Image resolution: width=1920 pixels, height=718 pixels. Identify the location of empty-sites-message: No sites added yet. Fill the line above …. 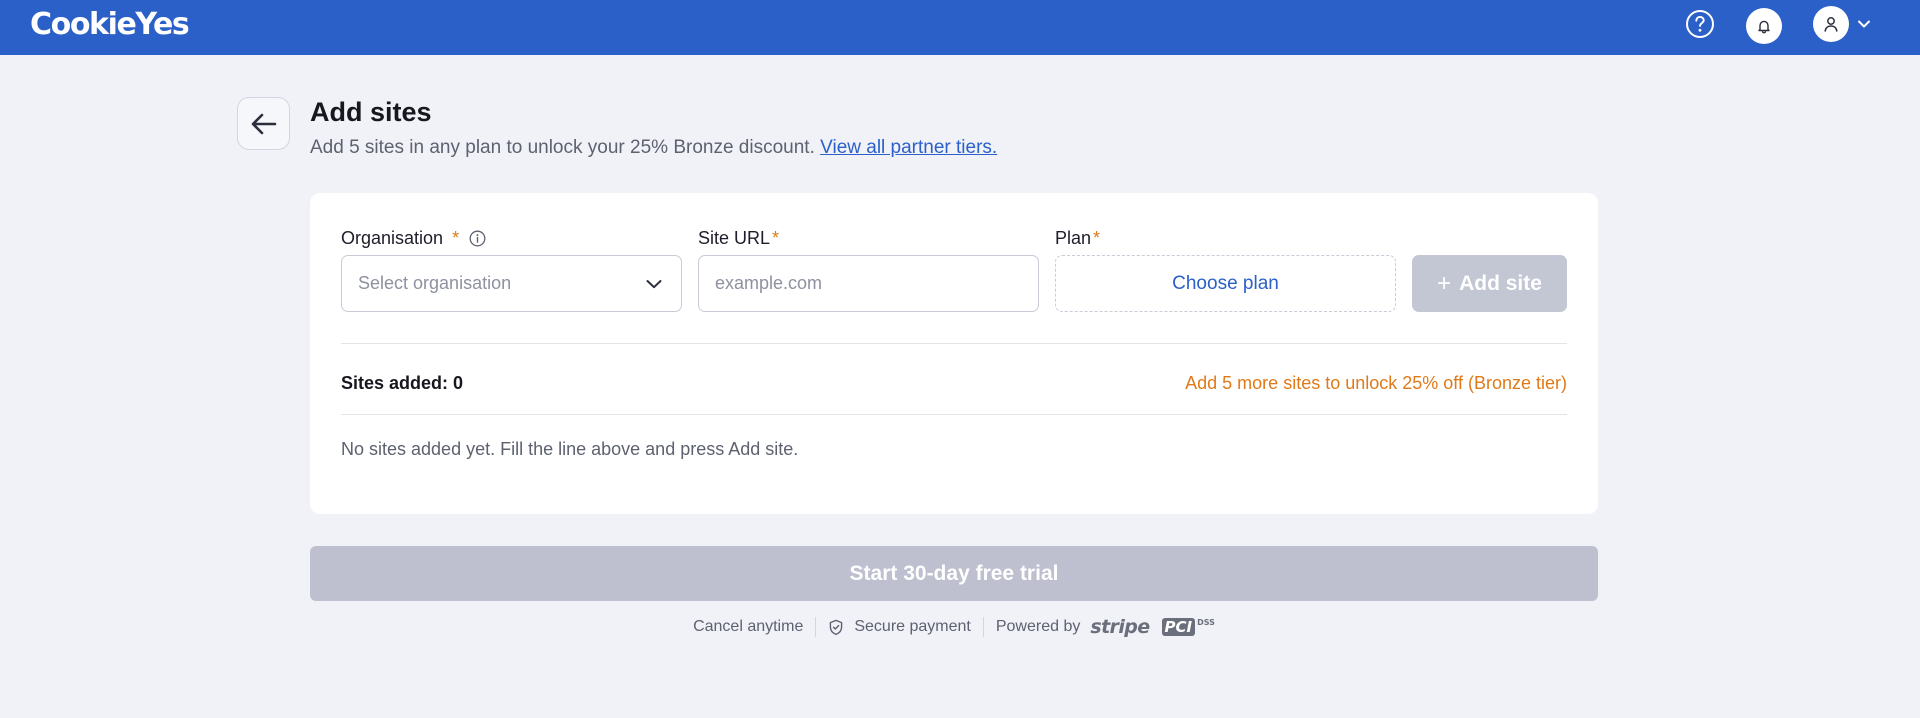
(570, 449).